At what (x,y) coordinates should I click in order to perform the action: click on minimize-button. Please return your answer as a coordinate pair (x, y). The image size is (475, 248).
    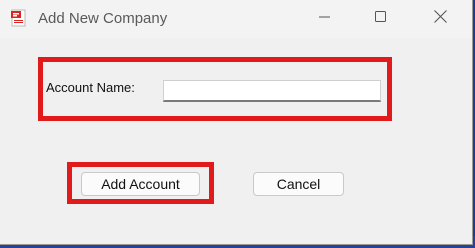
    Looking at the image, I should click on (325, 19).